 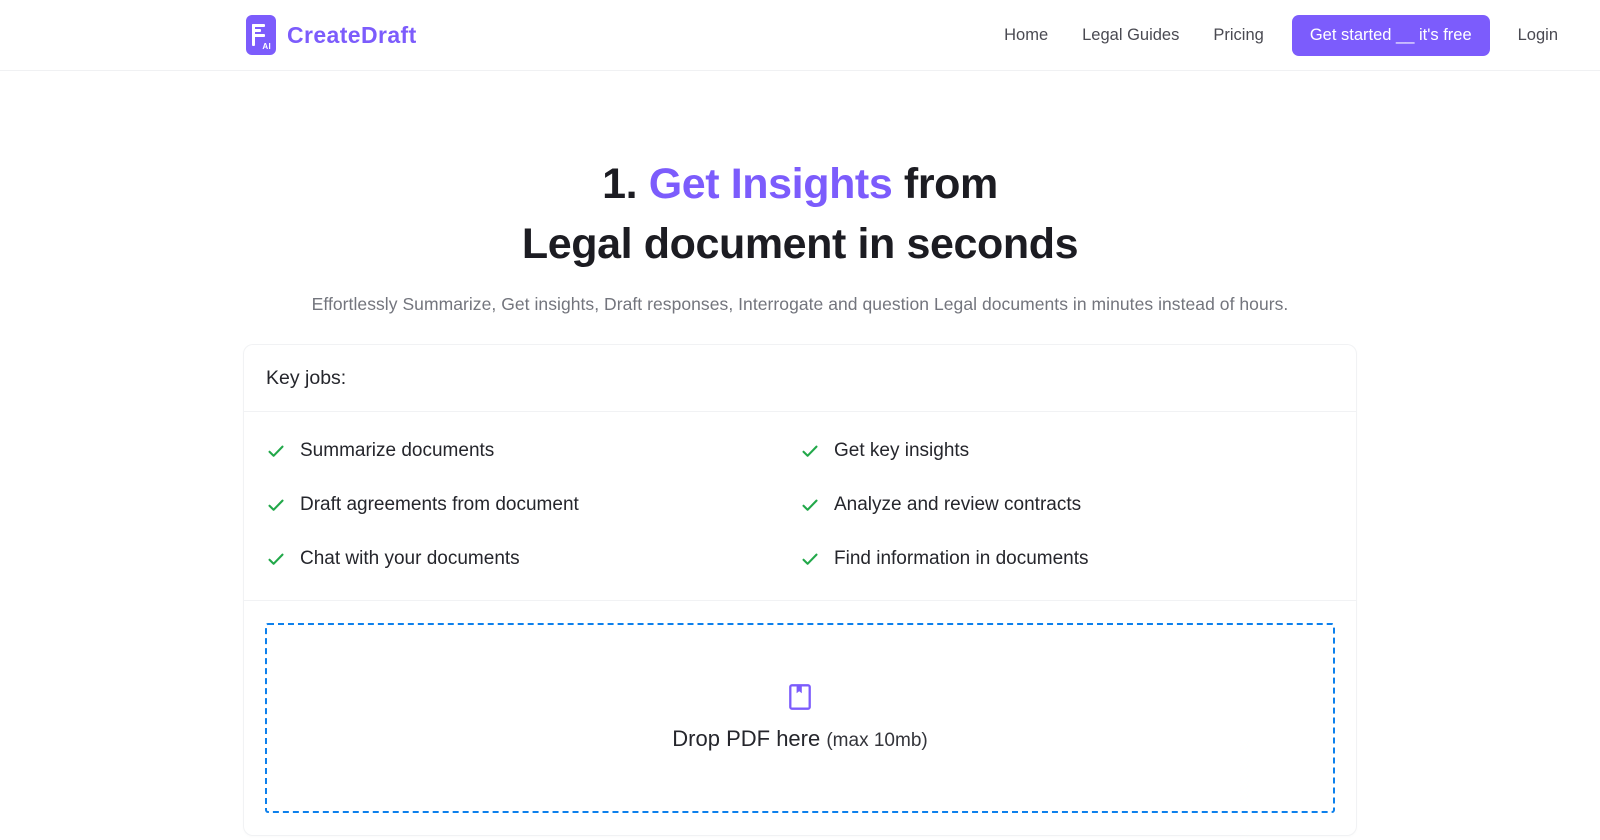 I want to click on headline-line-2: Legal document in seconds, so click(x=800, y=244).